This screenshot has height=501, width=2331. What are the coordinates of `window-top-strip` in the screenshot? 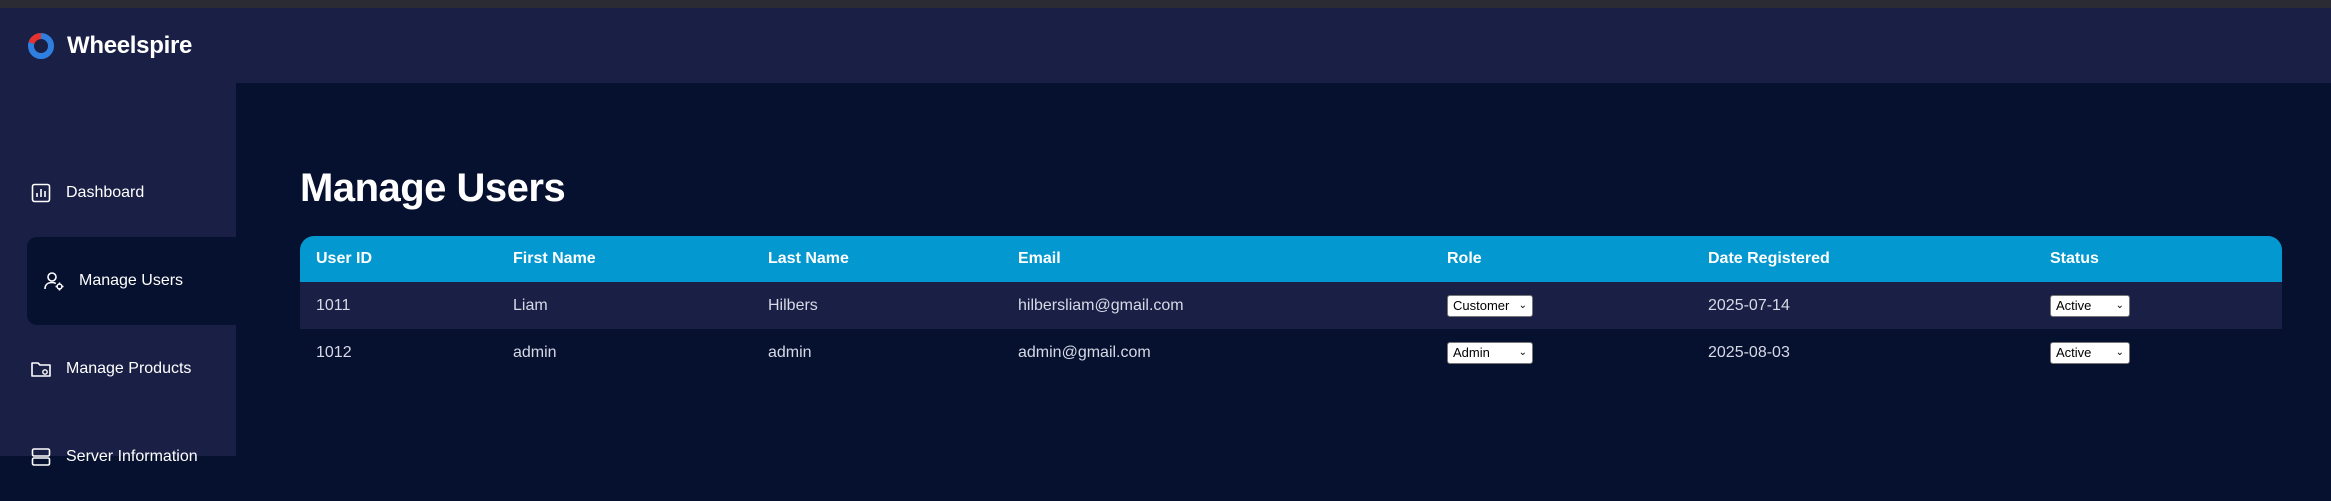 It's located at (1165, 4).